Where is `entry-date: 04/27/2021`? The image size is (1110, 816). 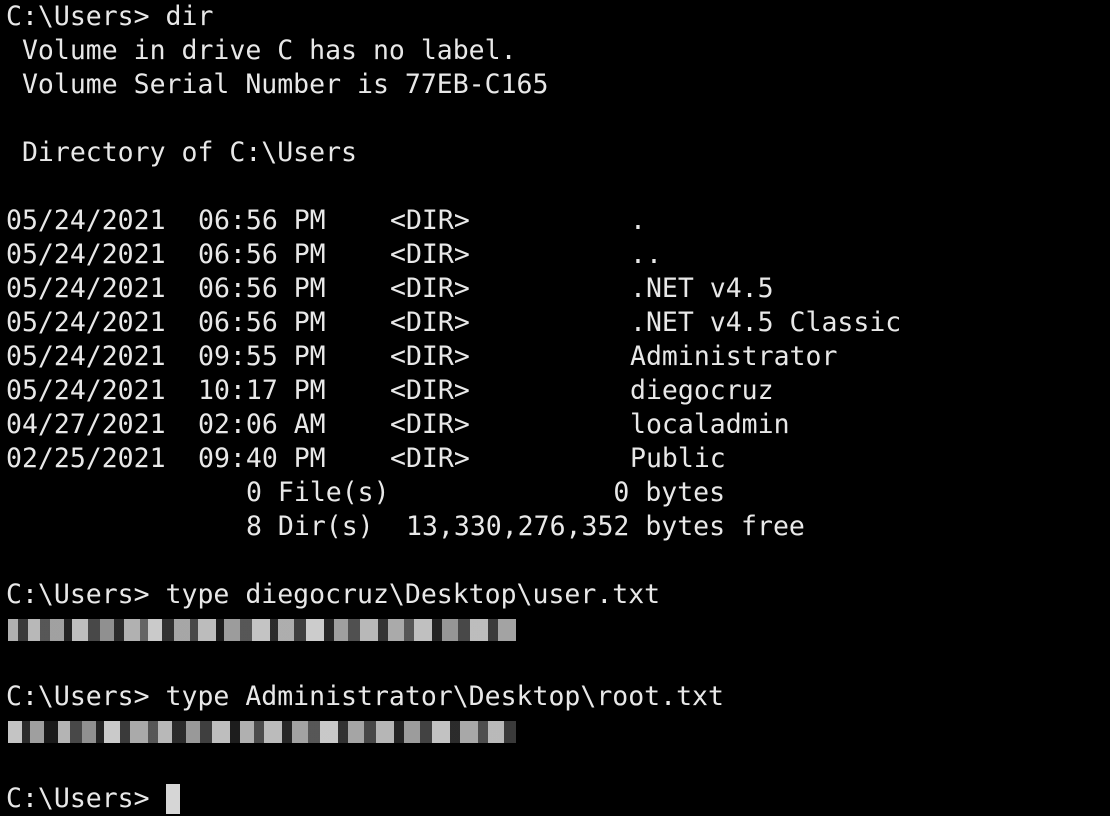
entry-date: 04/27/2021 is located at coordinates (86, 424).